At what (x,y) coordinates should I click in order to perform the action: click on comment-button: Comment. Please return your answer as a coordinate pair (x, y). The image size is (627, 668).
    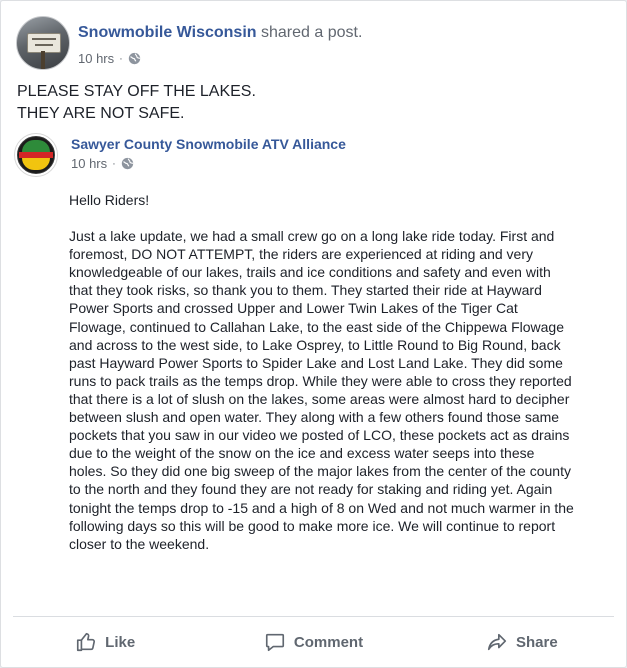
    Looking at the image, I should click on (313, 642).